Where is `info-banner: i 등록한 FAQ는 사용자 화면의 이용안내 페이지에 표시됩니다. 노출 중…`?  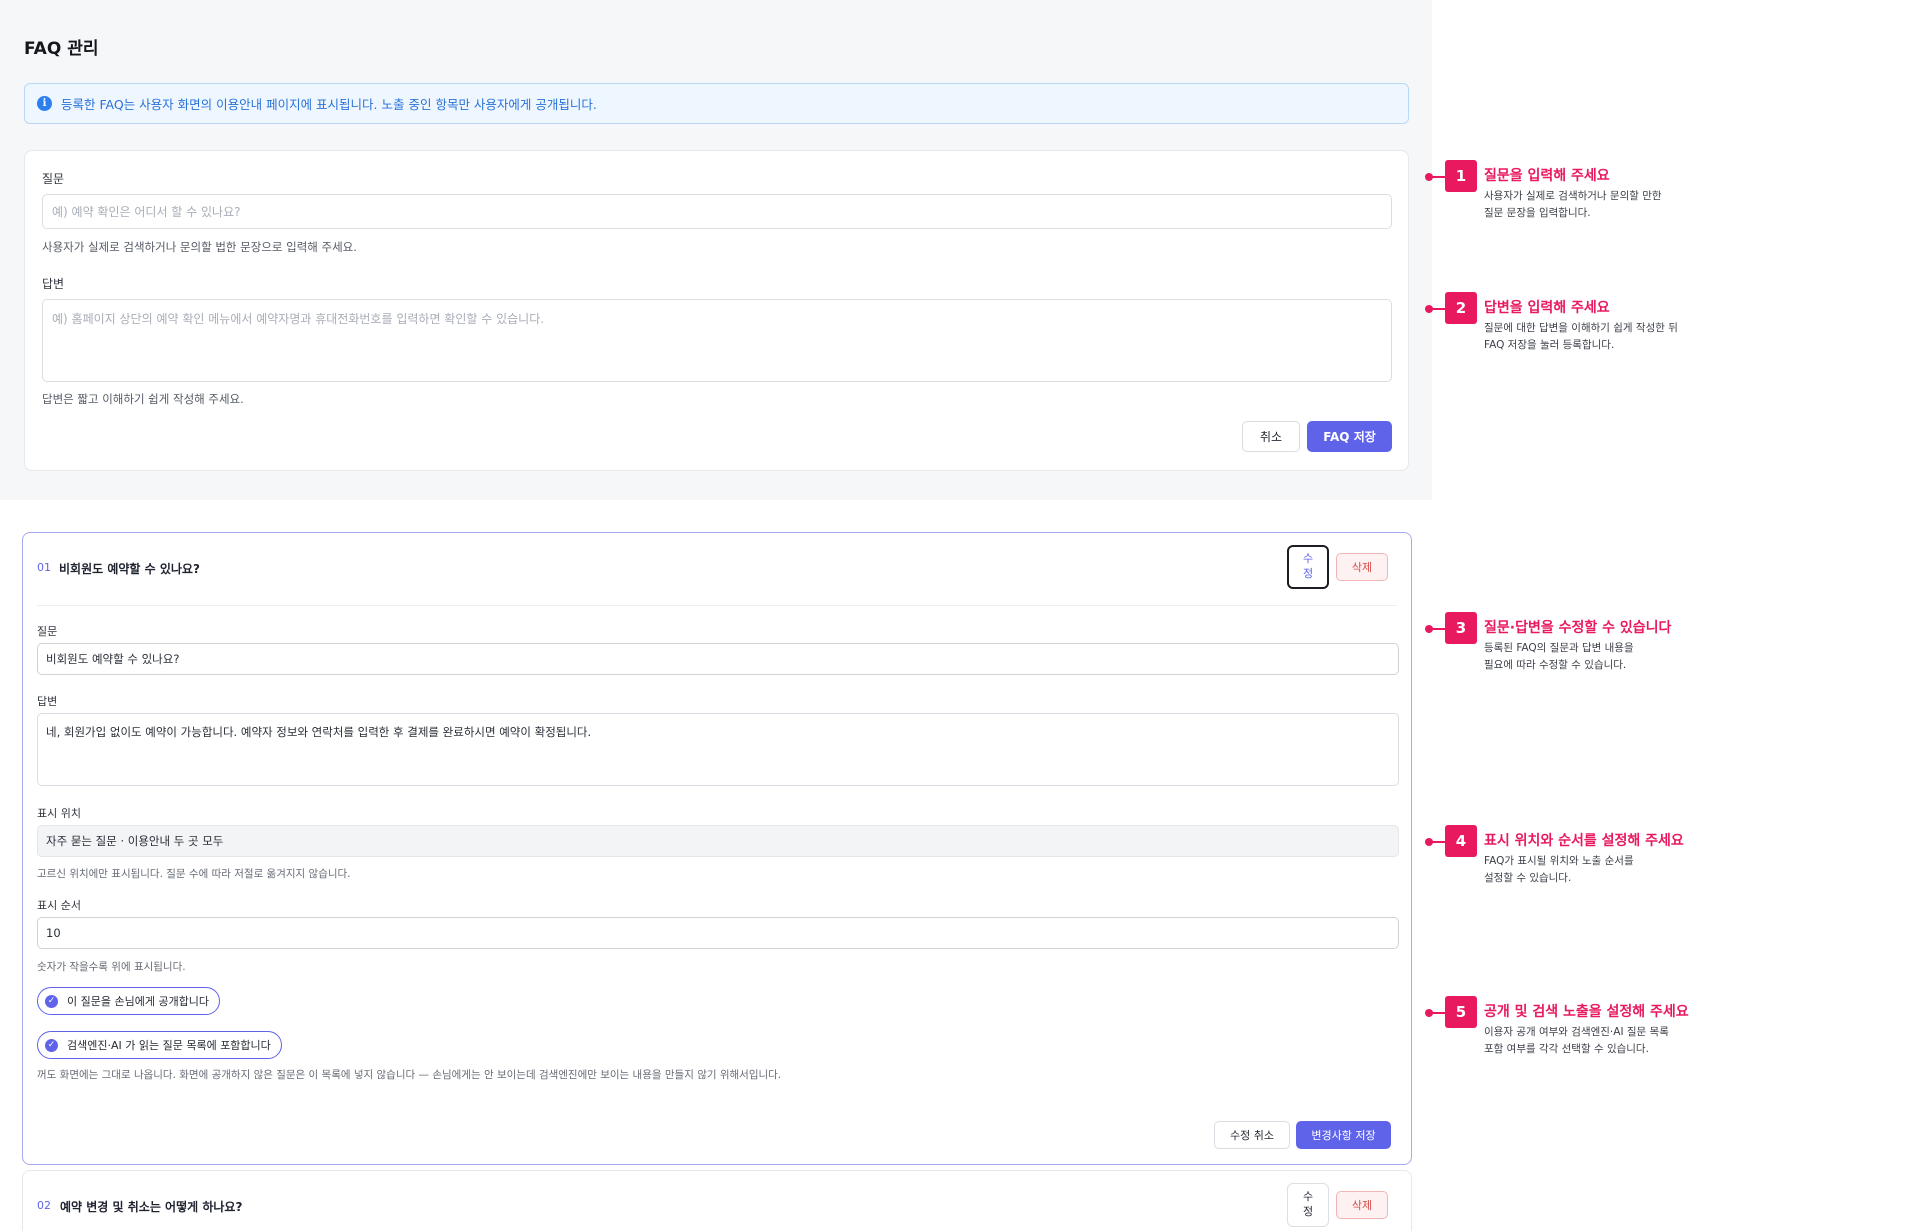
info-banner: i 등록한 FAQ는 사용자 화면의 이용안내 페이지에 표시됩니다. 노출 중… is located at coordinates (716, 103).